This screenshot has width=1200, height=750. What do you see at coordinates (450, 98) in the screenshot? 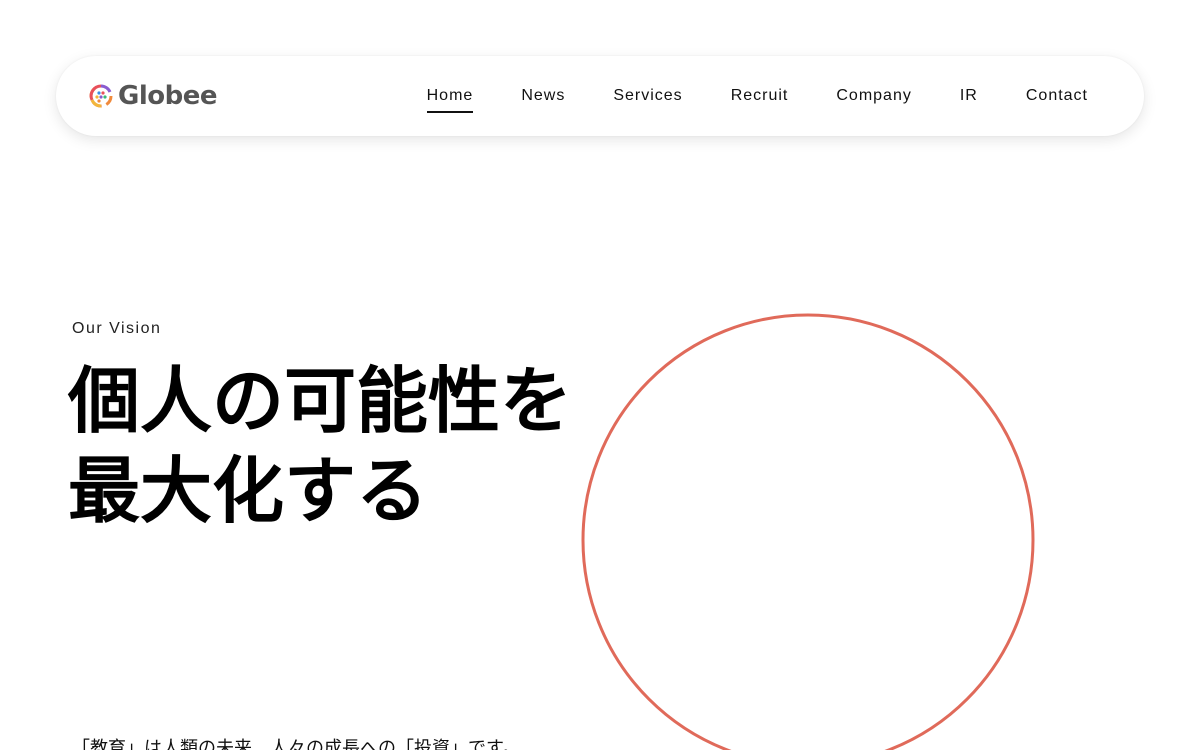
I see `nav-item-home: Home` at bounding box center [450, 98].